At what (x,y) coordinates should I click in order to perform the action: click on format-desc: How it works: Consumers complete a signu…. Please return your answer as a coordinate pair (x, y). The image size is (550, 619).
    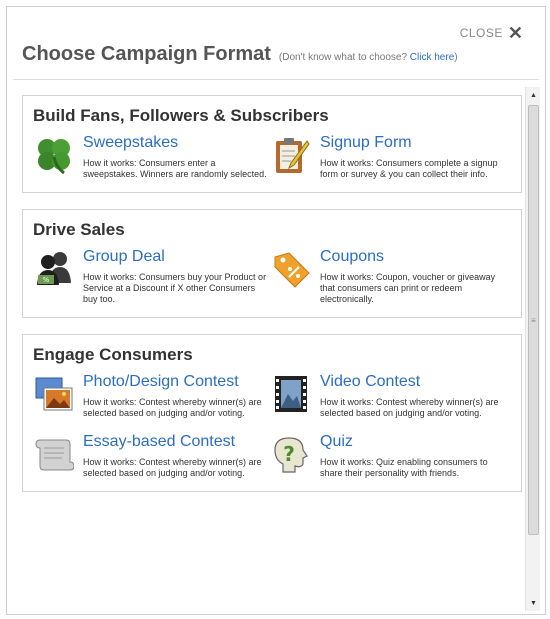
    Looking at the image, I should click on (409, 168).